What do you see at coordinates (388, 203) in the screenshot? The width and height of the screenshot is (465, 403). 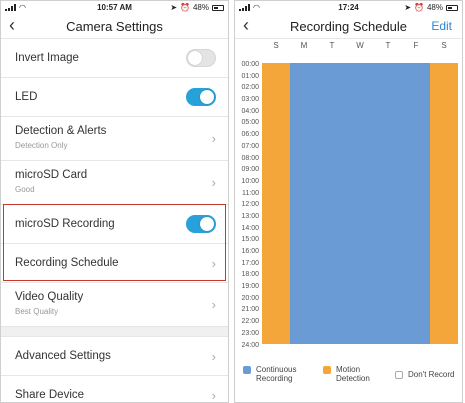 I see `schedule-column-thu` at bounding box center [388, 203].